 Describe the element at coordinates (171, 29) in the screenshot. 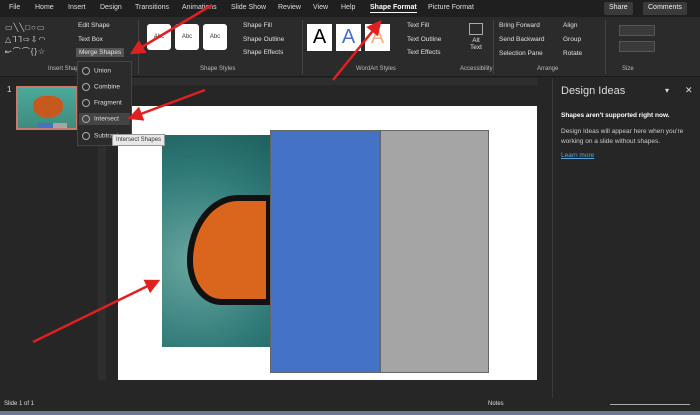

I see `arrow-merge-shapes` at that location.